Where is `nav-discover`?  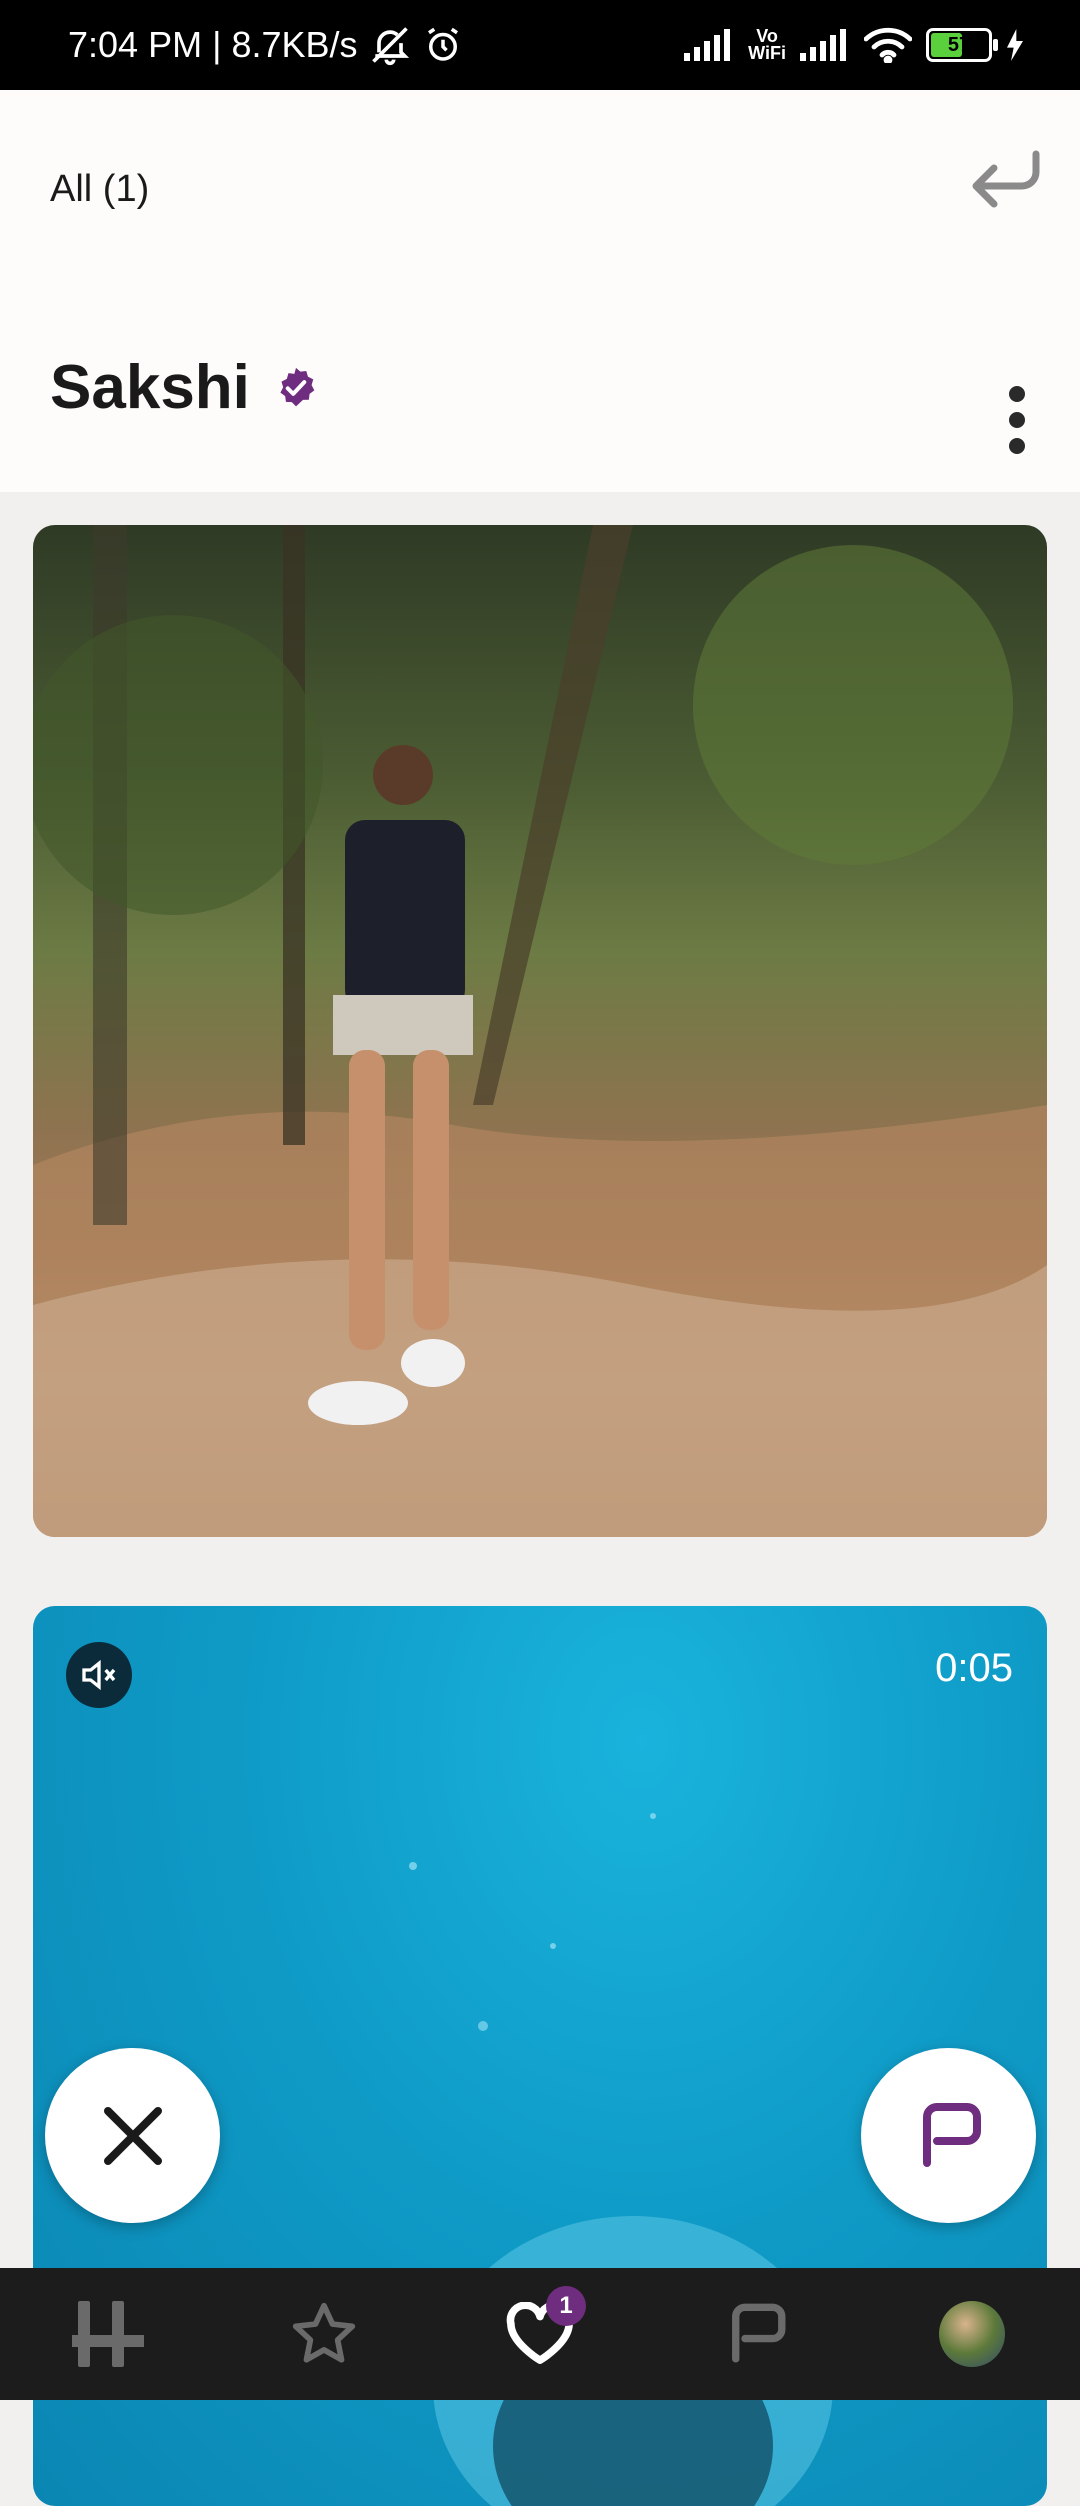 nav-discover is located at coordinates (108, 2334).